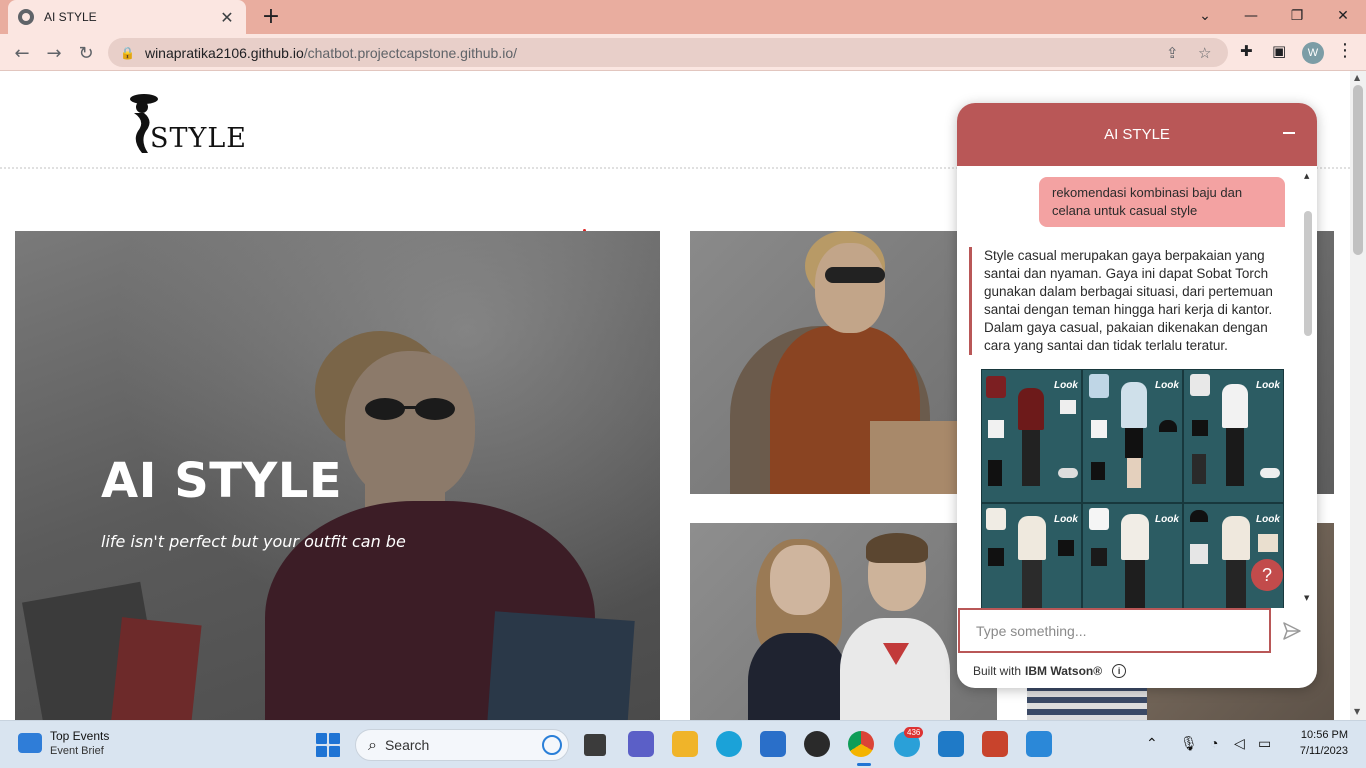 The height and width of the screenshot is (768, 1366). I want to click on minimize-chat-icon, so click(1289, 133).